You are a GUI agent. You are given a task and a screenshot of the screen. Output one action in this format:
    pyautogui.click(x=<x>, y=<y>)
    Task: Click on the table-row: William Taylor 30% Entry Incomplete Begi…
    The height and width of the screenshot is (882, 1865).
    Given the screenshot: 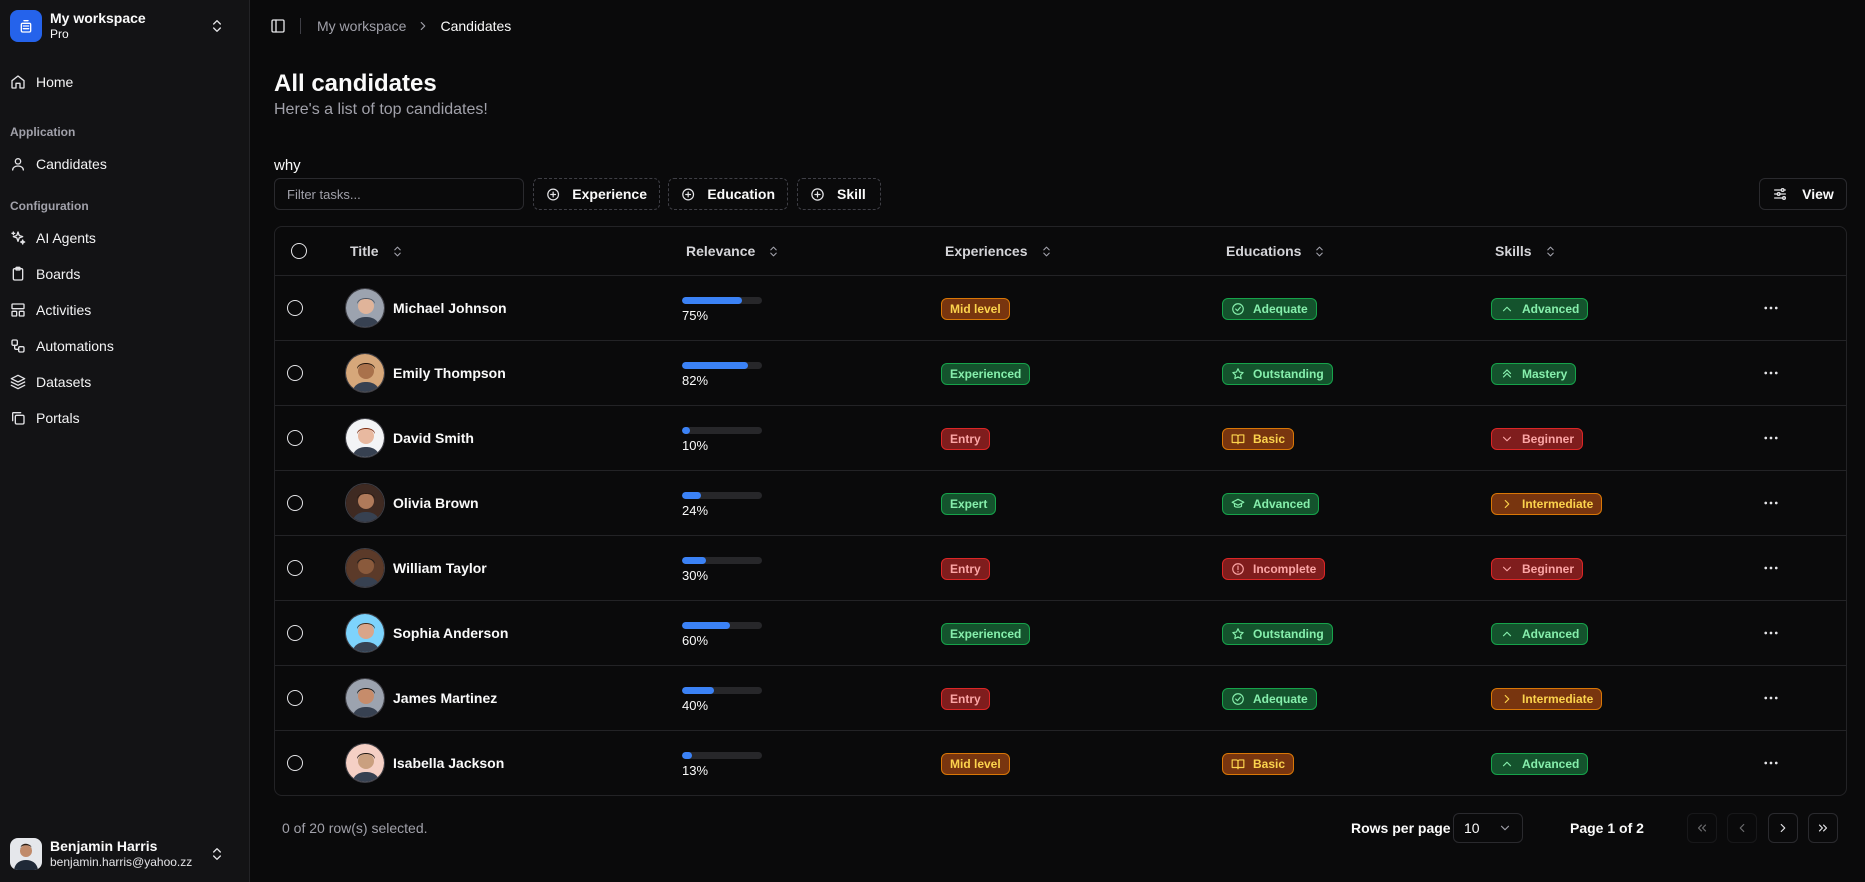 What is the action you would take?
    pyautogui.click(x=1060, y=568)
    